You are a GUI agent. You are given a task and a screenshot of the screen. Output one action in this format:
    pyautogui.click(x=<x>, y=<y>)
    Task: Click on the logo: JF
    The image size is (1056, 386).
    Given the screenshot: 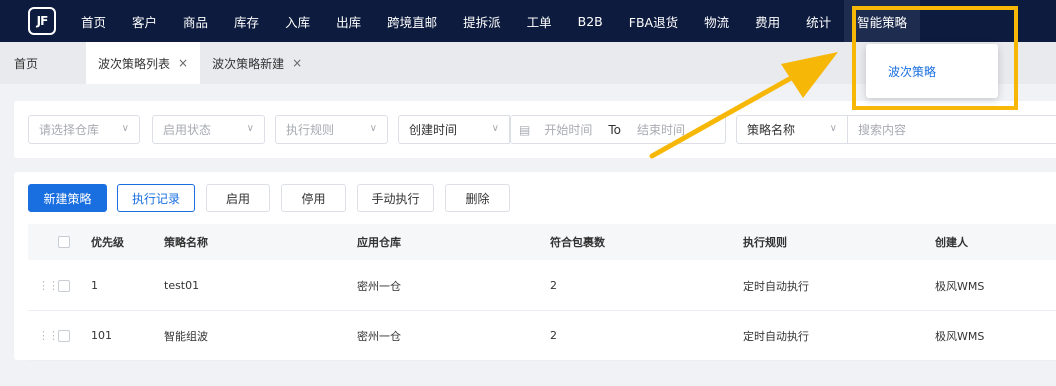 What is the action you would take?
    pyautogui.click(x=42, y=21)
    